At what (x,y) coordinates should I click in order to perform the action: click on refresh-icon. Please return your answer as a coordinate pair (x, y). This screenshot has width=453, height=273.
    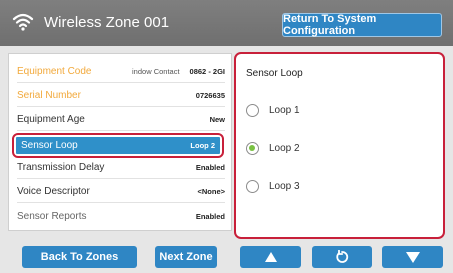
    Looking at the image, I should click on (342, 256).